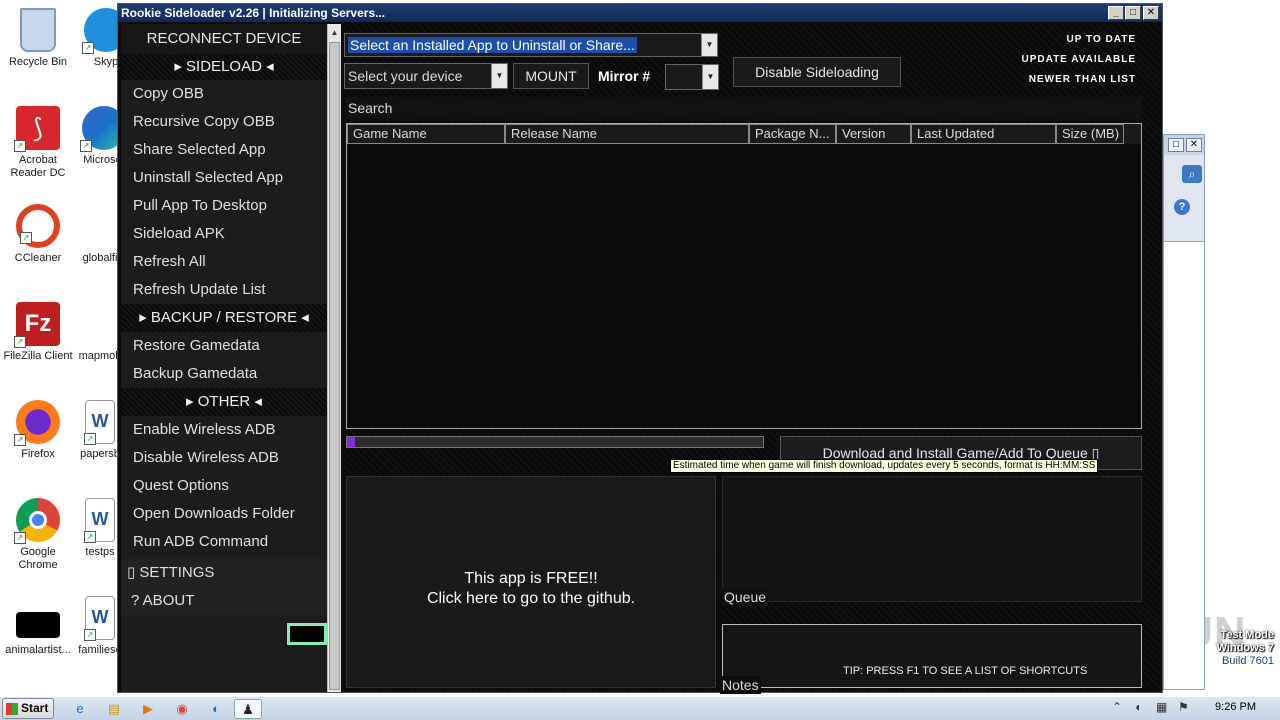 The image size is (1280, 720). Describe the element at coordinates (224, 573) in the screenshot. I see `settings-button: ▯ SETTINGS` at that location.